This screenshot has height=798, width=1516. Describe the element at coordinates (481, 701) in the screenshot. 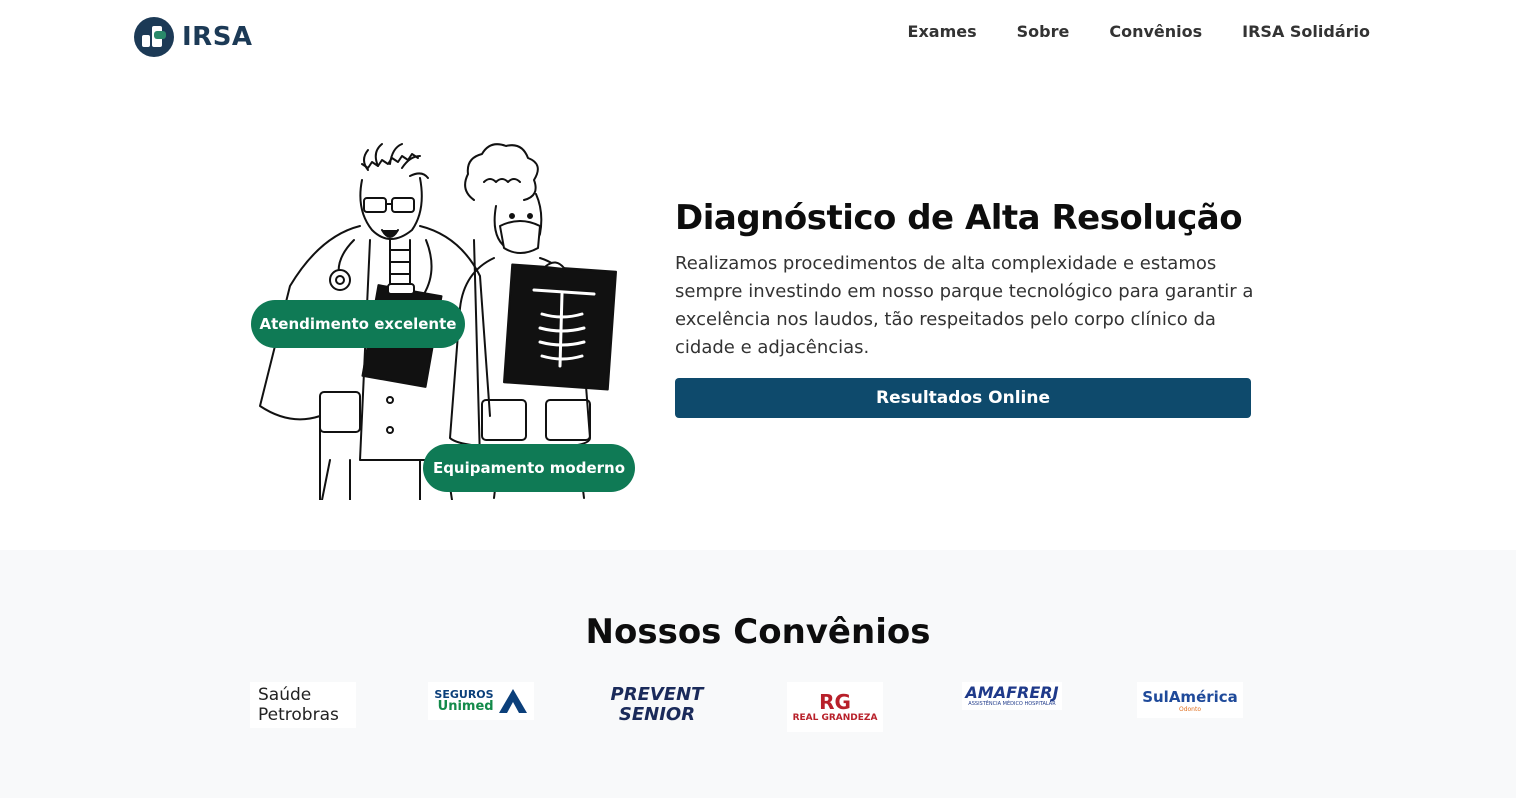

I see `logo-seguros-unimed: SEGUROS Unimed` at that location.